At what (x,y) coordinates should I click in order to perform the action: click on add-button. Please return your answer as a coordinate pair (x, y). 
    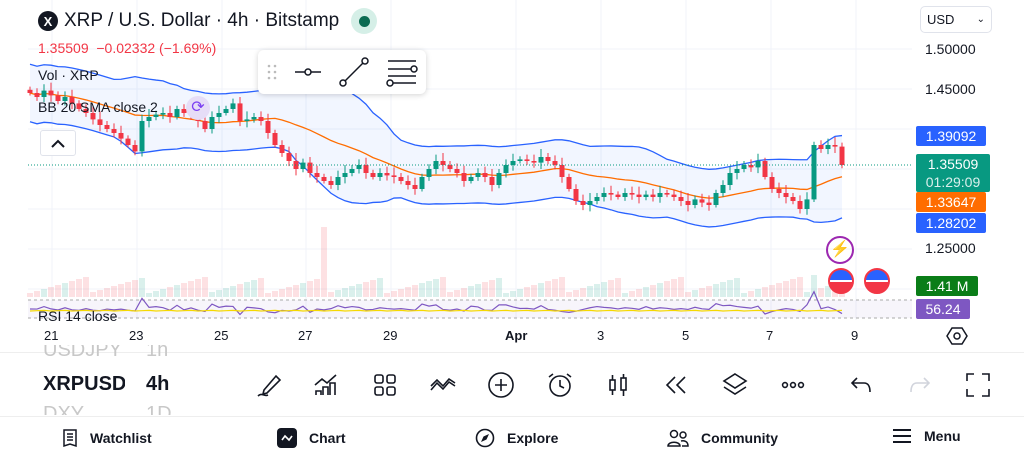
    Looking at the image, I should click on (501, 385).